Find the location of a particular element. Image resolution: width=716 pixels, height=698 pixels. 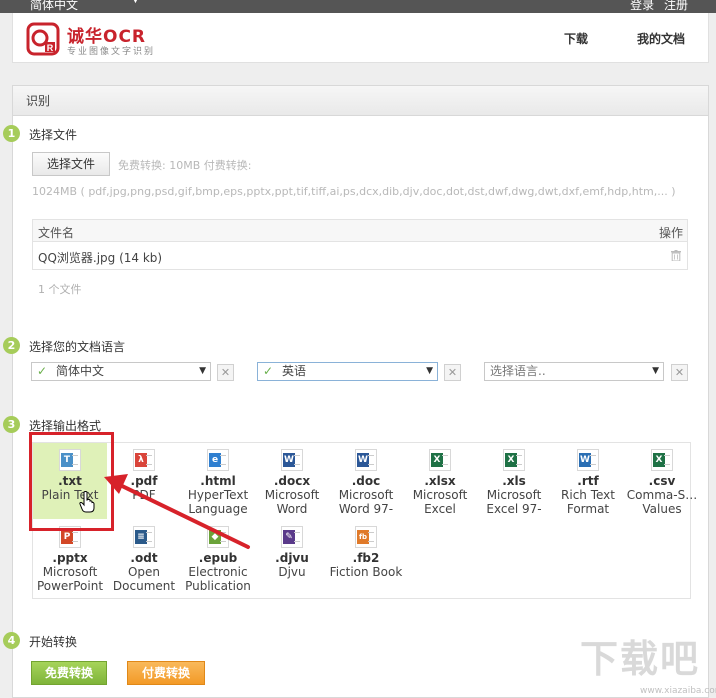

format-rtf: W .rtf Rich Text Format is located at coordinates (588, 481).